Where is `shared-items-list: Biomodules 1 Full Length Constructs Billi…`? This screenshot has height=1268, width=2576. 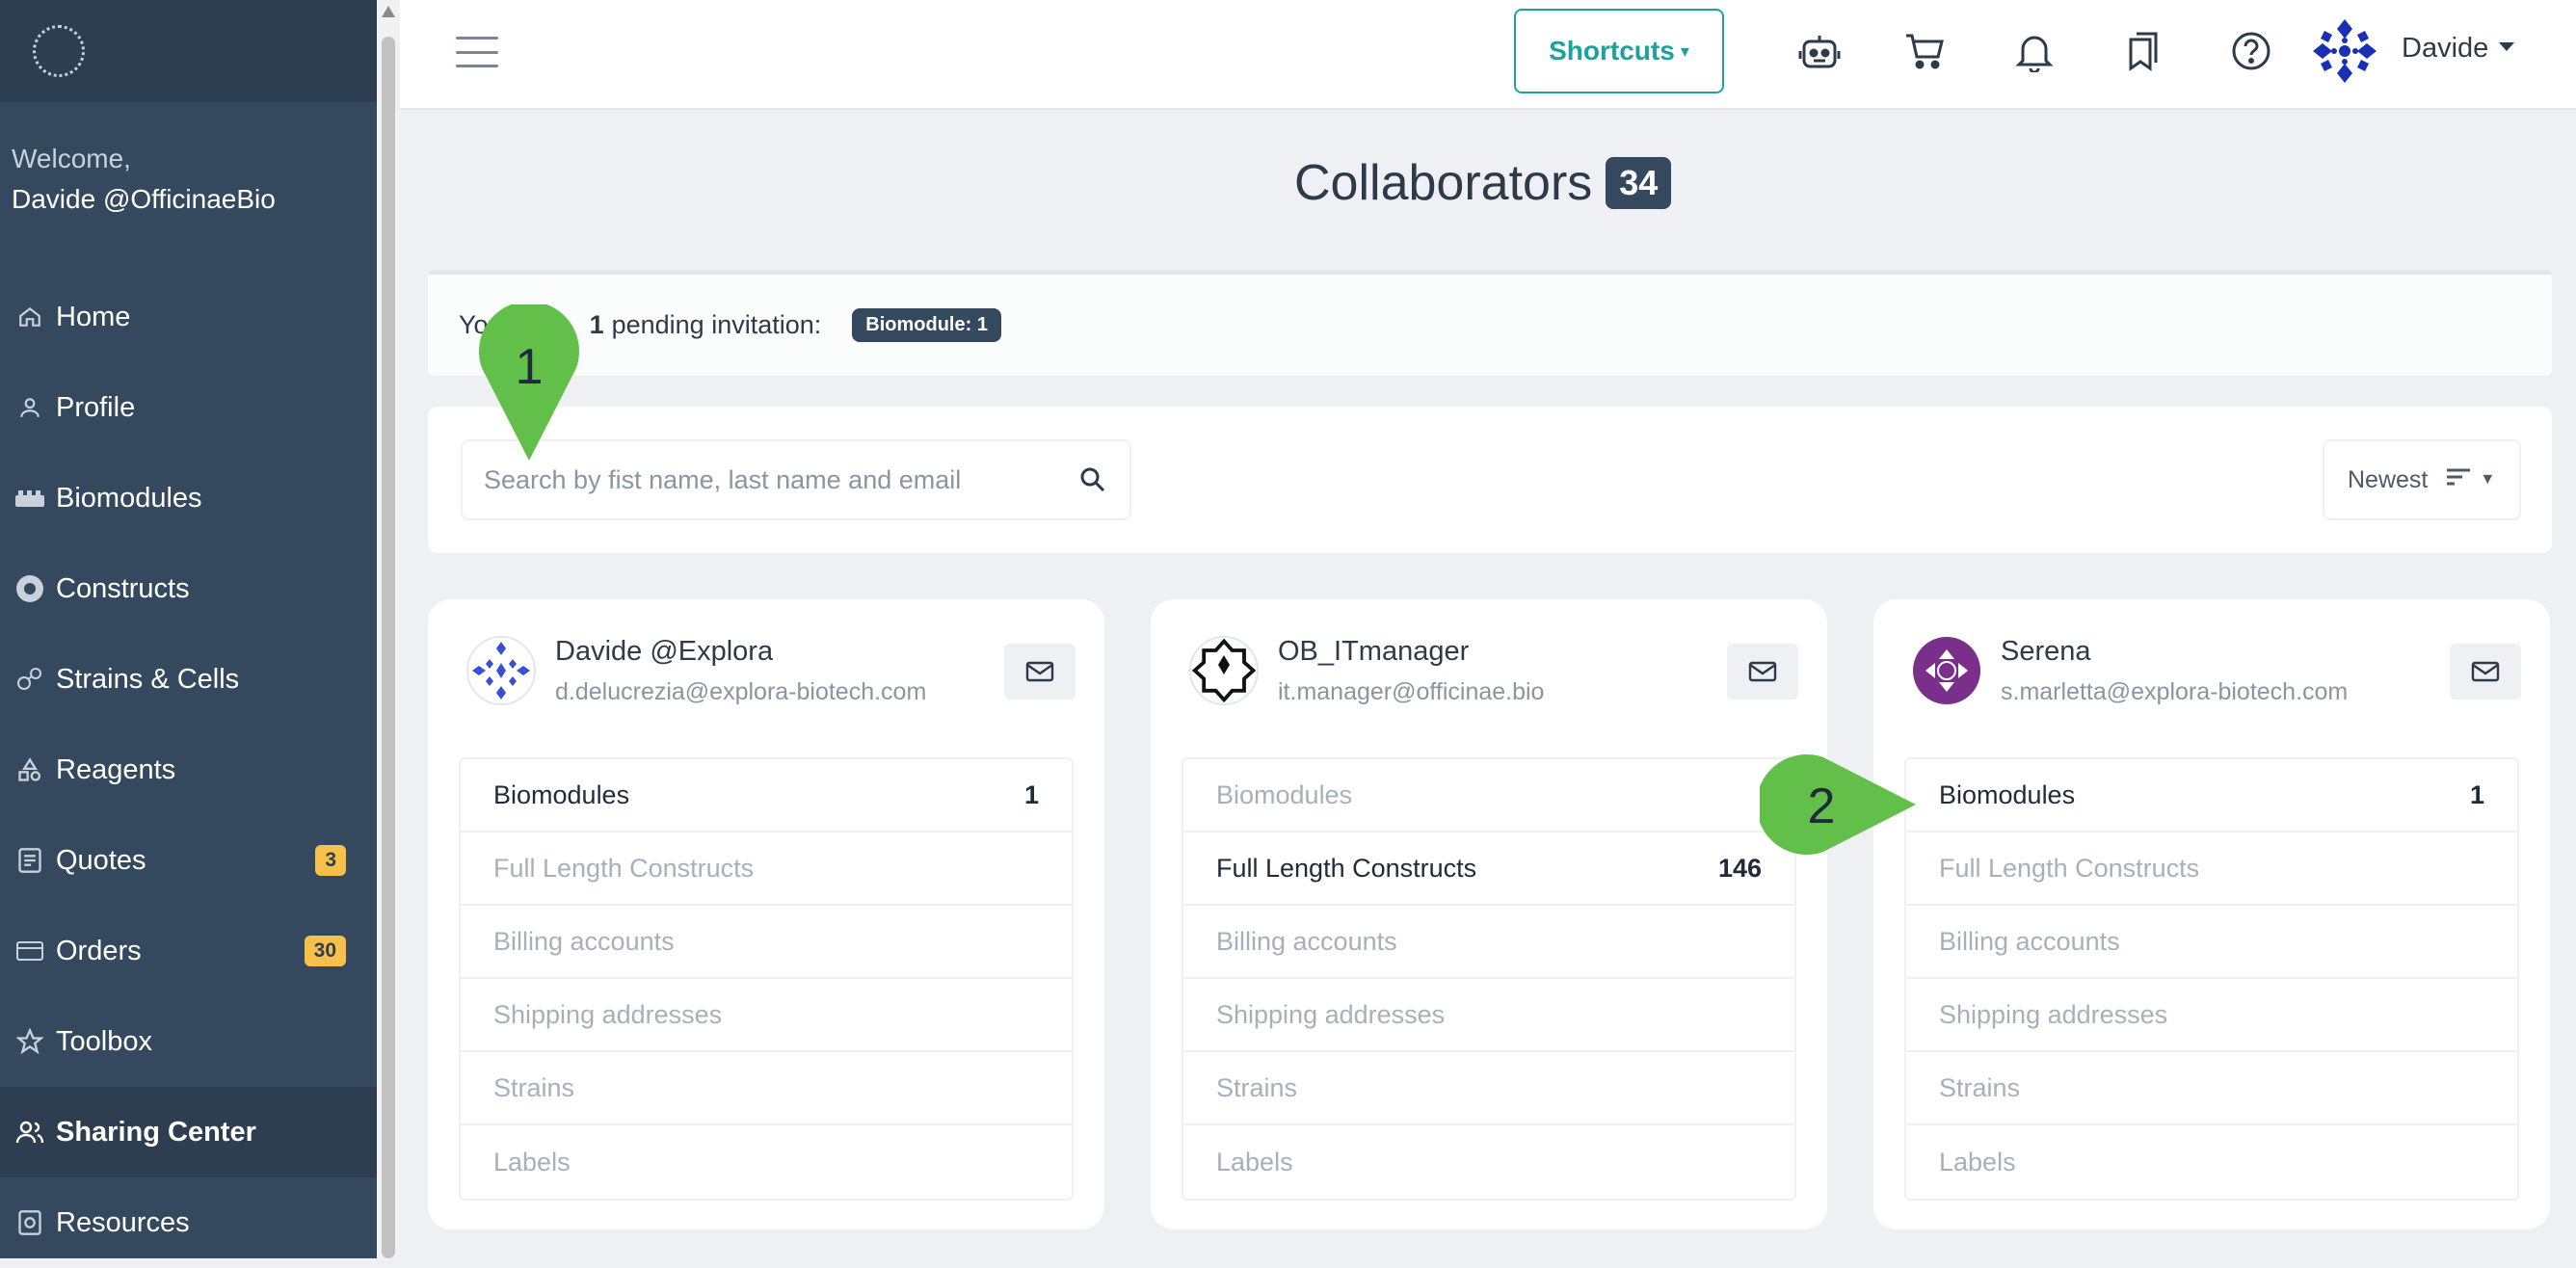 shared-items-list: Biomodules 1 Full Length Constructs Billi… is located at coordinates (766, 979).